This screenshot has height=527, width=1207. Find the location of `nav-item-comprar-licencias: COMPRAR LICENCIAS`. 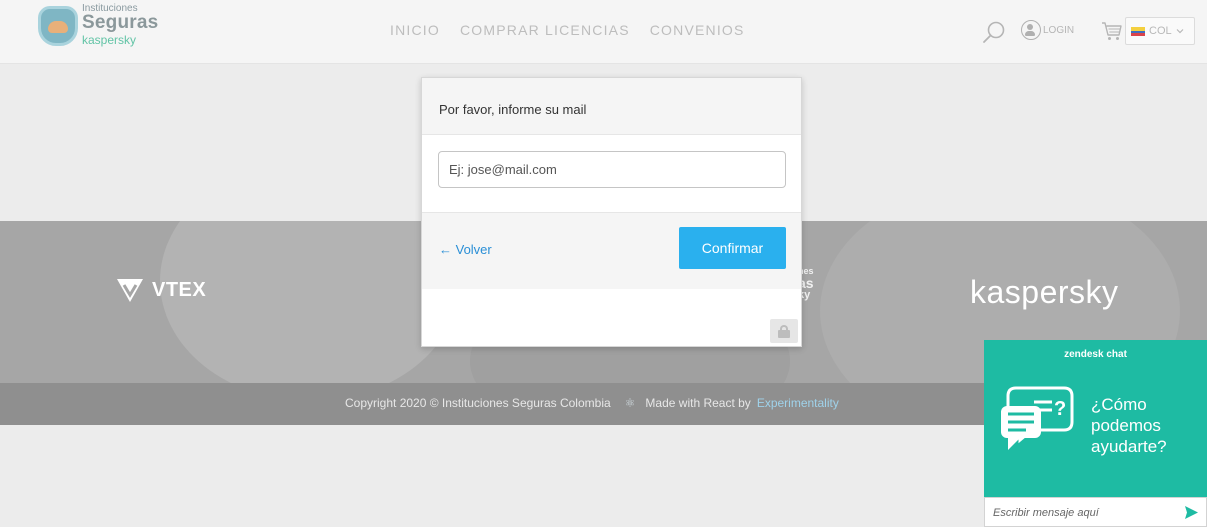

nav-item-comprar-licencias: COMPRAR LICENCIAS is located at coordinates (545, 30).